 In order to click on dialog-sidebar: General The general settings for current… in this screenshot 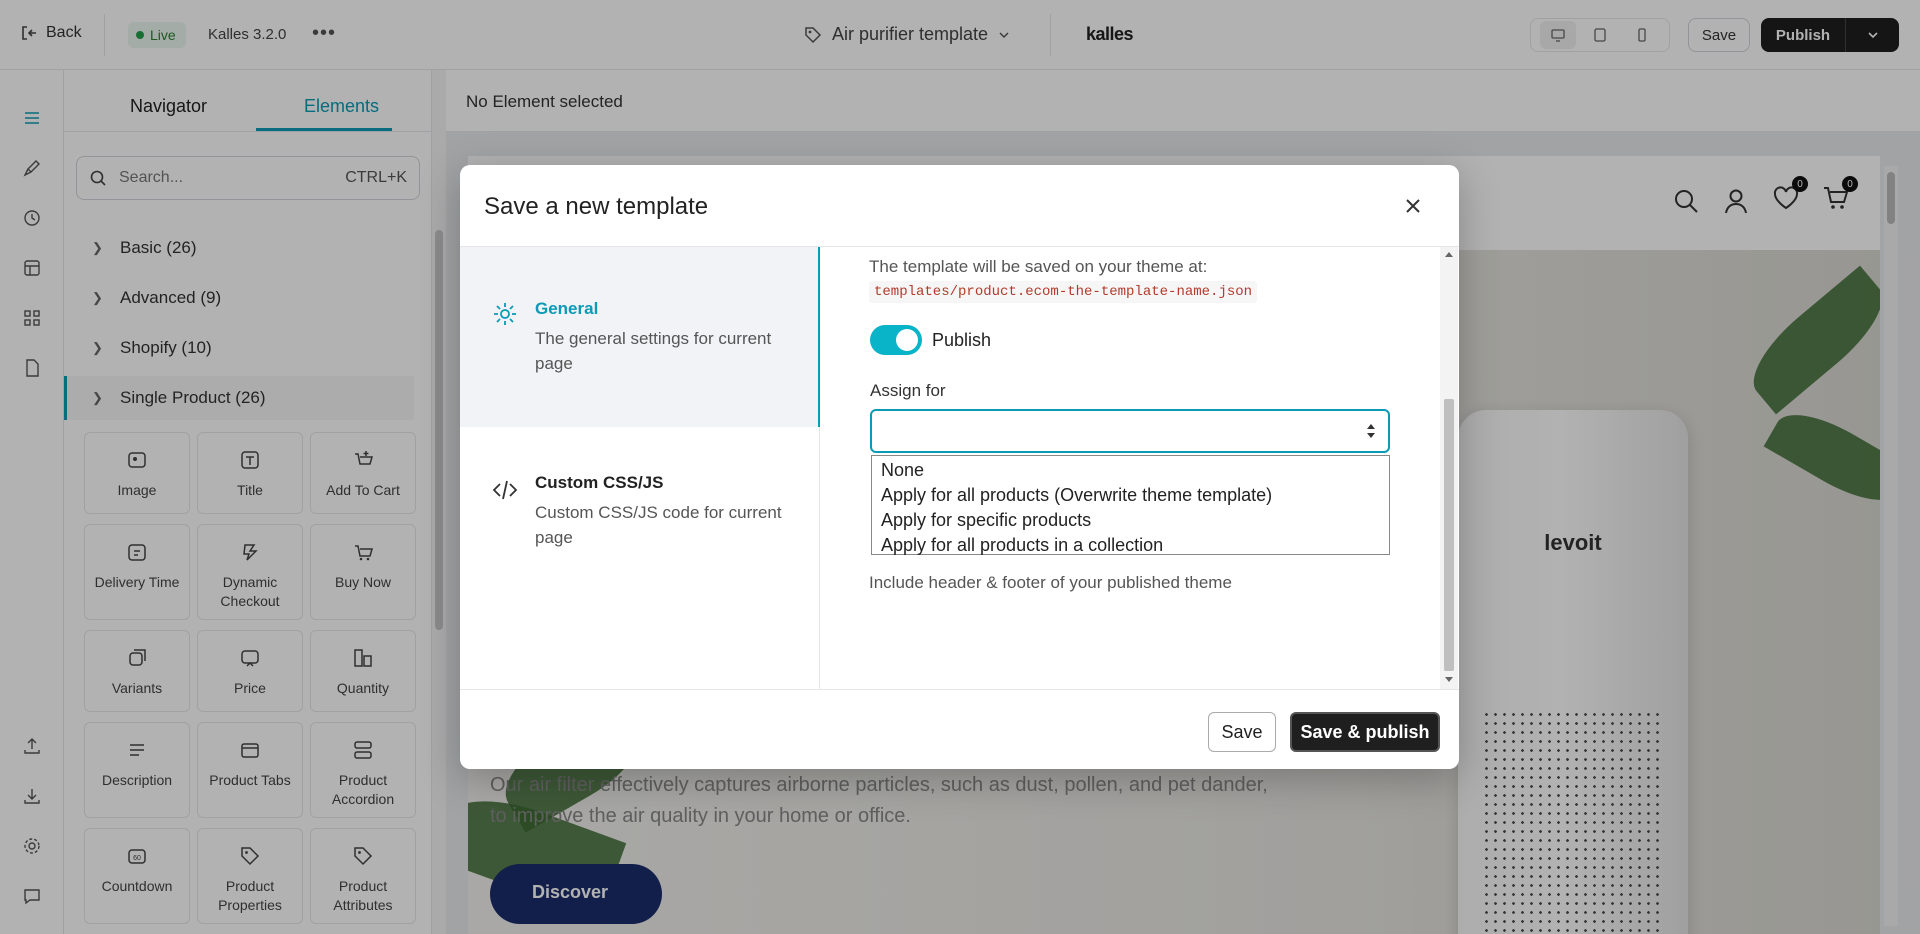, I will do `click(640, 468)`.